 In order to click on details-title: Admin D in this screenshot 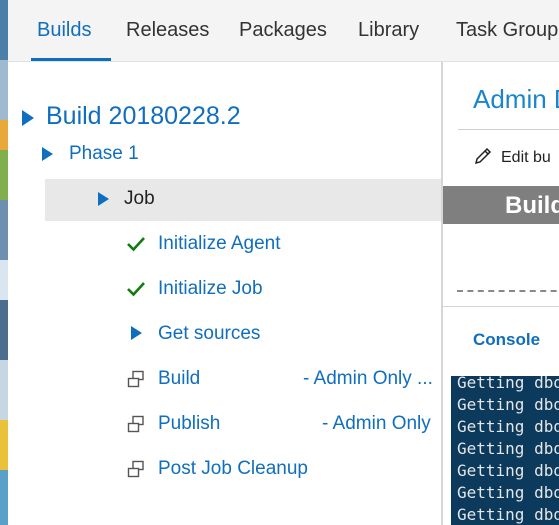, I will do `click(516, 99)`.